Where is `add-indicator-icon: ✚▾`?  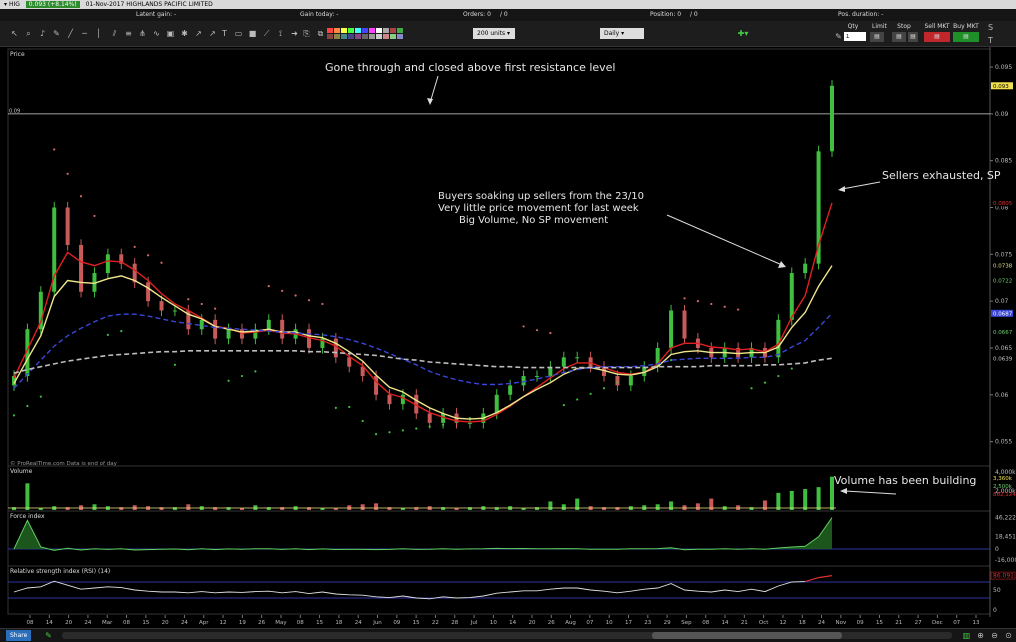 add-indicator-icon: ✚▾ is located at coordinates (743, 33).